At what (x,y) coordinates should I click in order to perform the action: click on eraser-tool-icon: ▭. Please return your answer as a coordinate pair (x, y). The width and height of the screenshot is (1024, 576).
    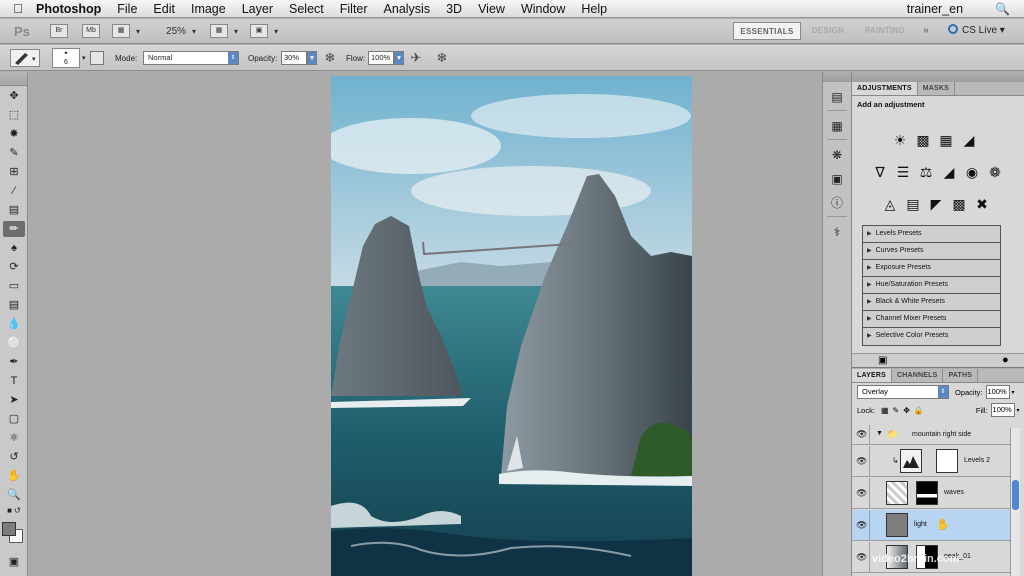
    Looking at the image, I should click on (14, 286).